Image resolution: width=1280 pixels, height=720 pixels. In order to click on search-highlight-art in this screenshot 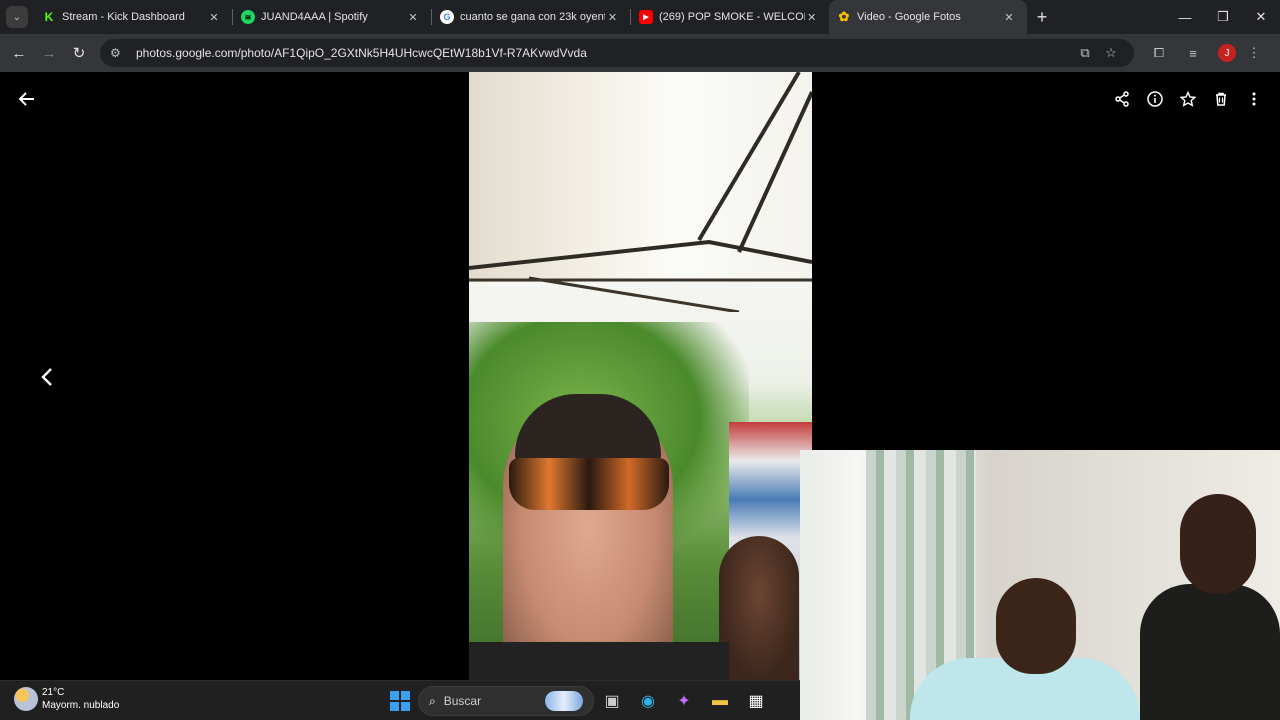, I will do `click(564, 701)`.